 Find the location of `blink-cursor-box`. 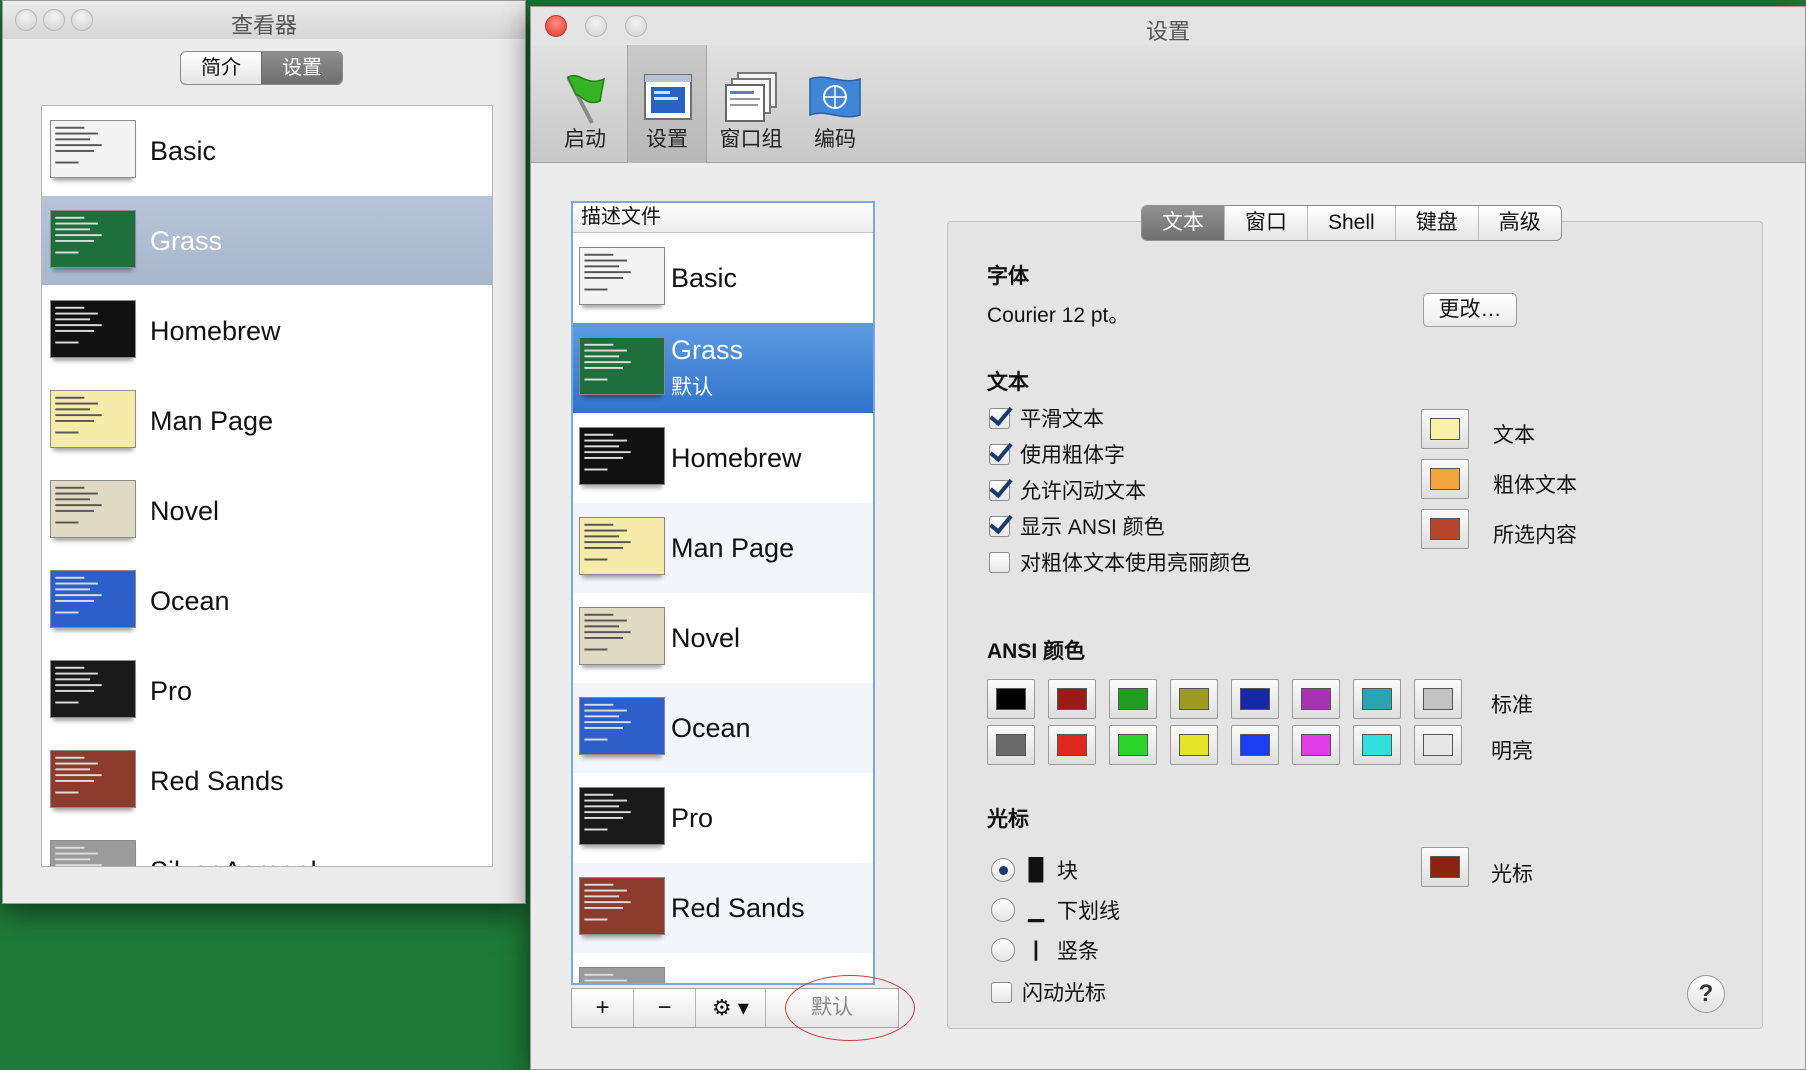

blink-cursor-box is located at coordinates (1001, 992).